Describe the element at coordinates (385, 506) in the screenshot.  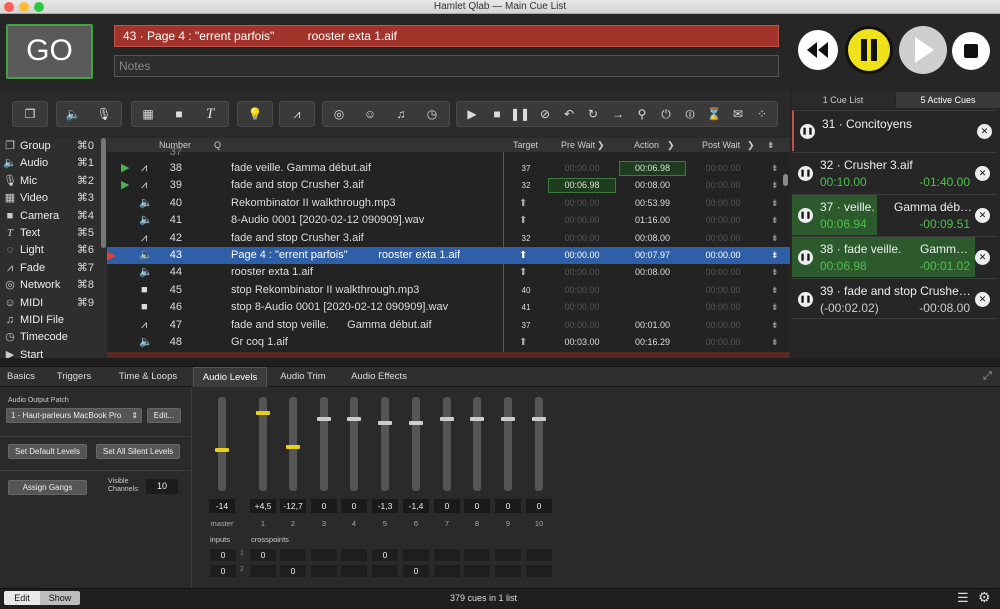
I see `level-value: -1,3` at that location.